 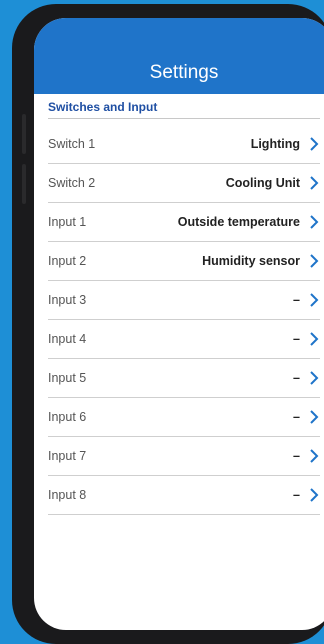 What do you see at coordinates (67, 222) in the screenshot?
I see `row-label: Input 1` at bounding box center [67, 222].